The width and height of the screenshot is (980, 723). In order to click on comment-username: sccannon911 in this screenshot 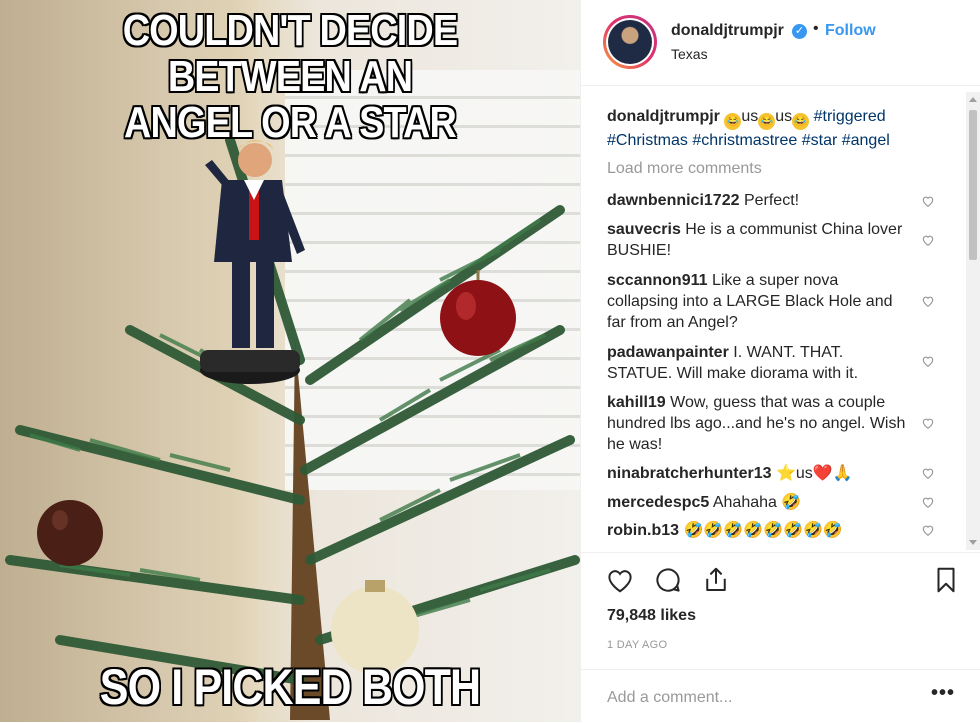, I will do `click(657, 280)`.